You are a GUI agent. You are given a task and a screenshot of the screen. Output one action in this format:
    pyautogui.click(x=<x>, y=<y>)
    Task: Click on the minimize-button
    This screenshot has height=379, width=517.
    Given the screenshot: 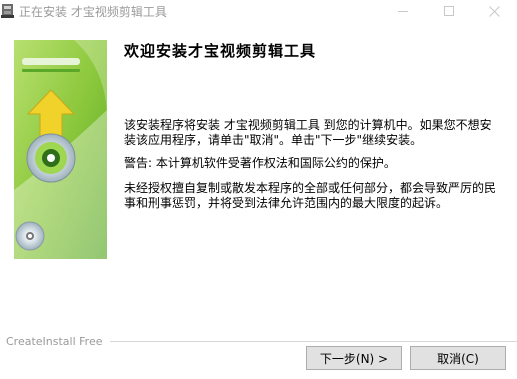 What is the action you would take?
    pyautogui.click(x=403, y=11)
    